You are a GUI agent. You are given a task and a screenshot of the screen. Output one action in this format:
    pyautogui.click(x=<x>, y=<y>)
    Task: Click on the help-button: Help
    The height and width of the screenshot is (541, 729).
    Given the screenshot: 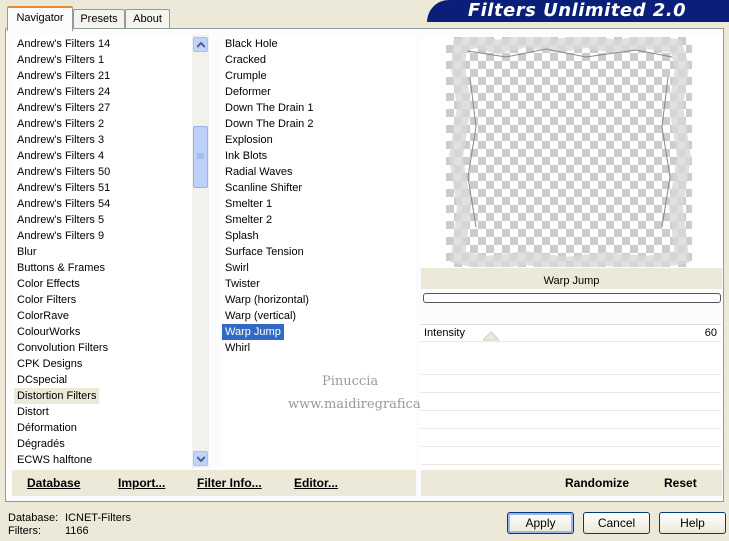 What is the action you would take?
    pyautogui.click(x=692, y=523)
    